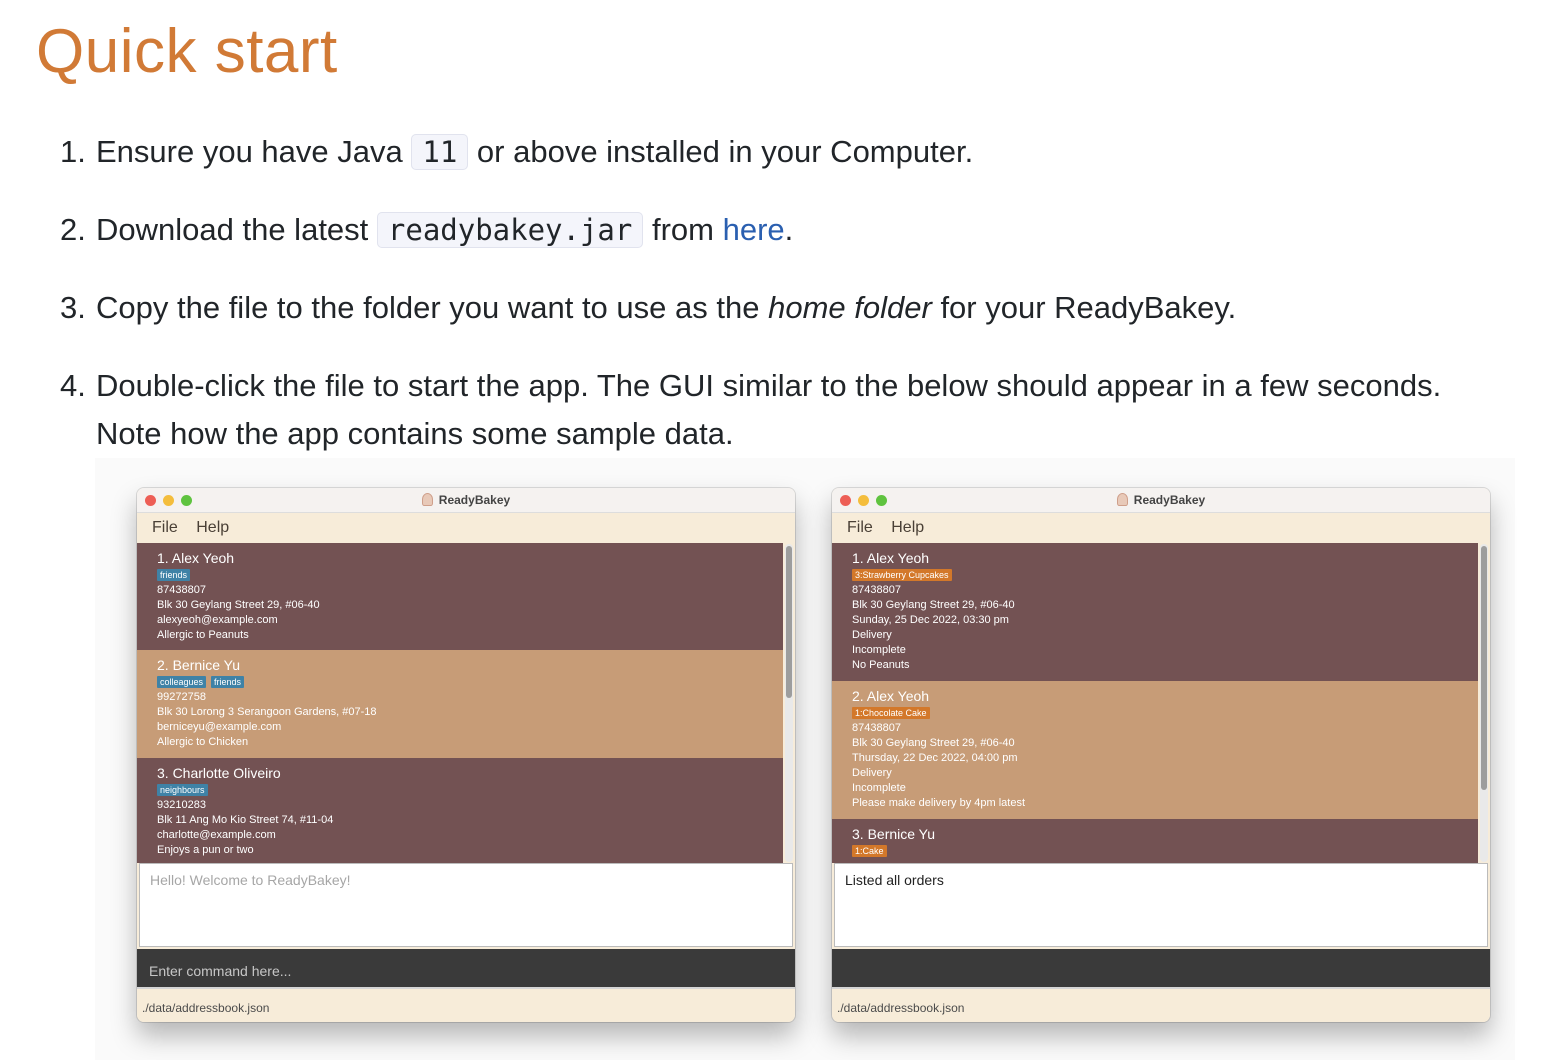 This screenshot has height=1060, width=1568. I want to click on jar-file-code: readybakey.jar, so click(510, 230).